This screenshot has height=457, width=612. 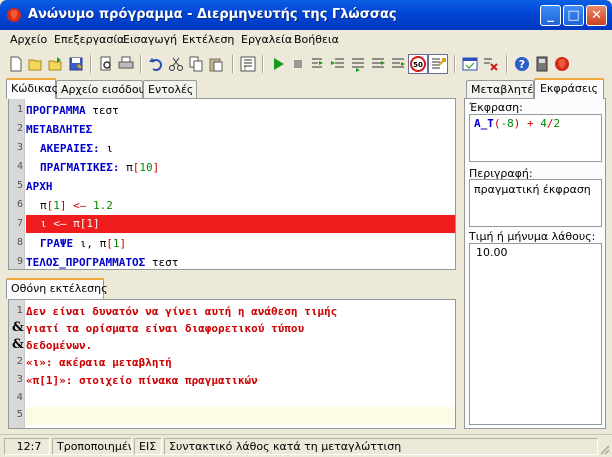 What do you see at coordinates (76, 205) in the screenshot?
I see `code-line-6: π[1] <— 1.2` at bounding box center [76, 205].